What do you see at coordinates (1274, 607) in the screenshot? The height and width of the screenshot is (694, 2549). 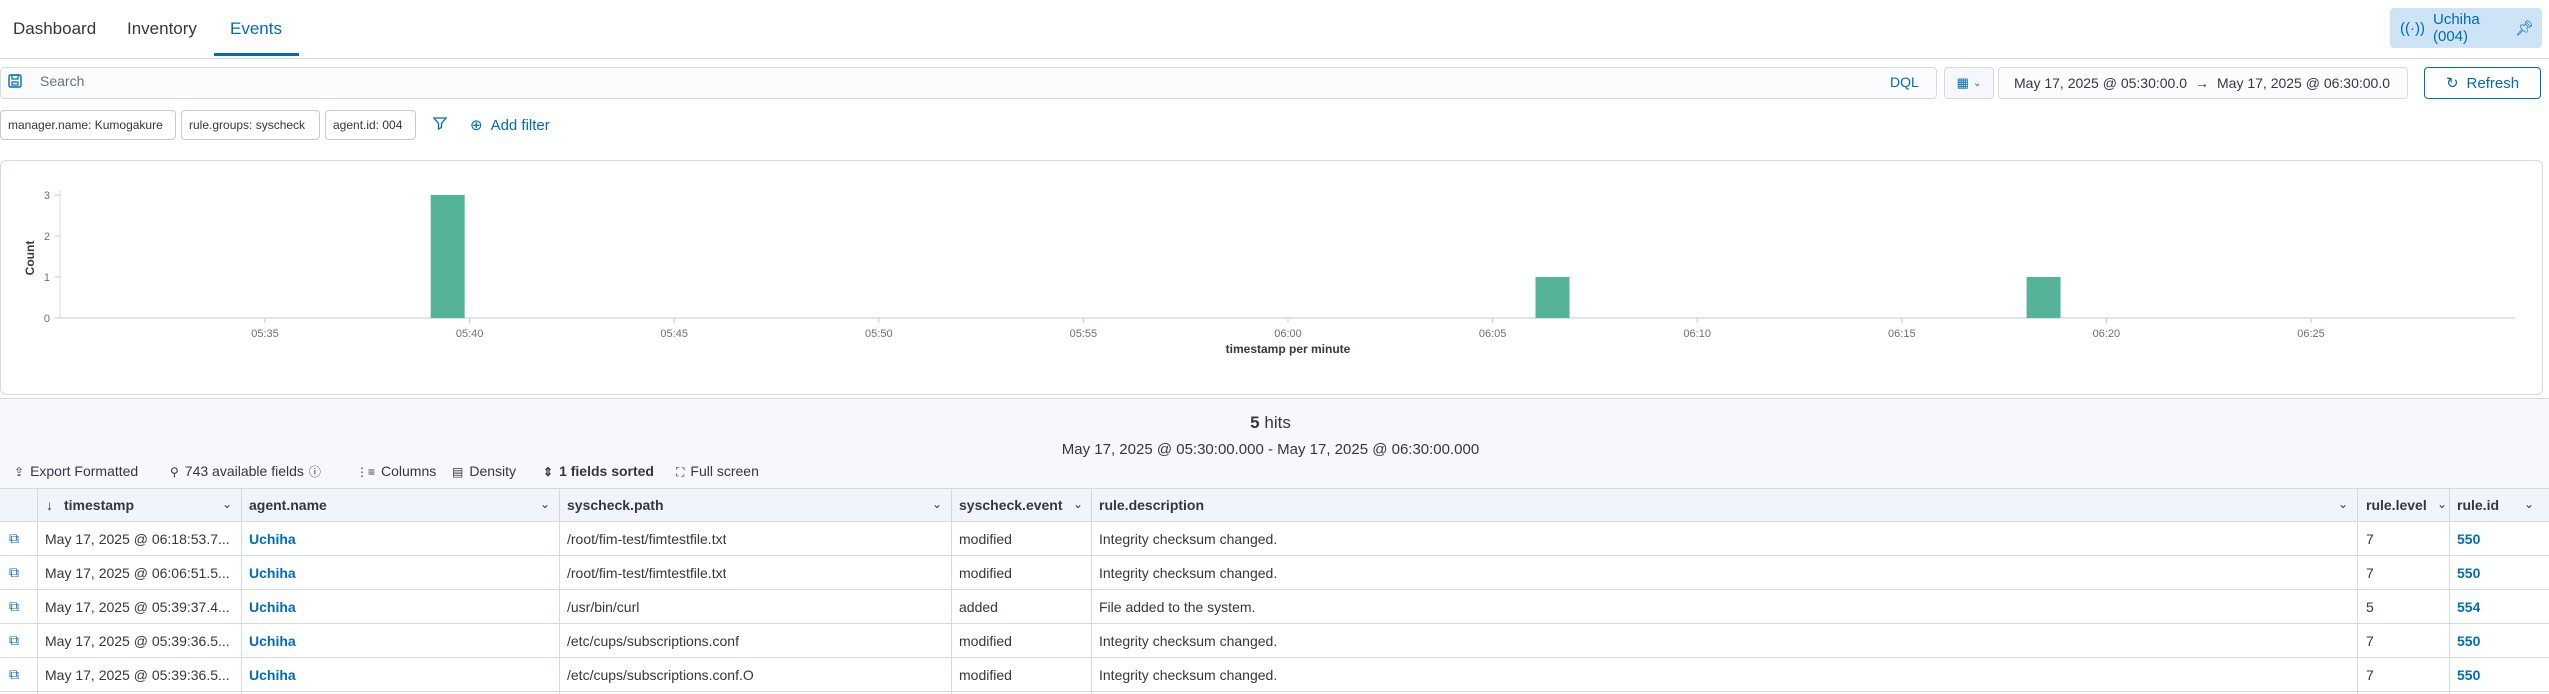 I see `table-row` at bounding box center [1274, 607].